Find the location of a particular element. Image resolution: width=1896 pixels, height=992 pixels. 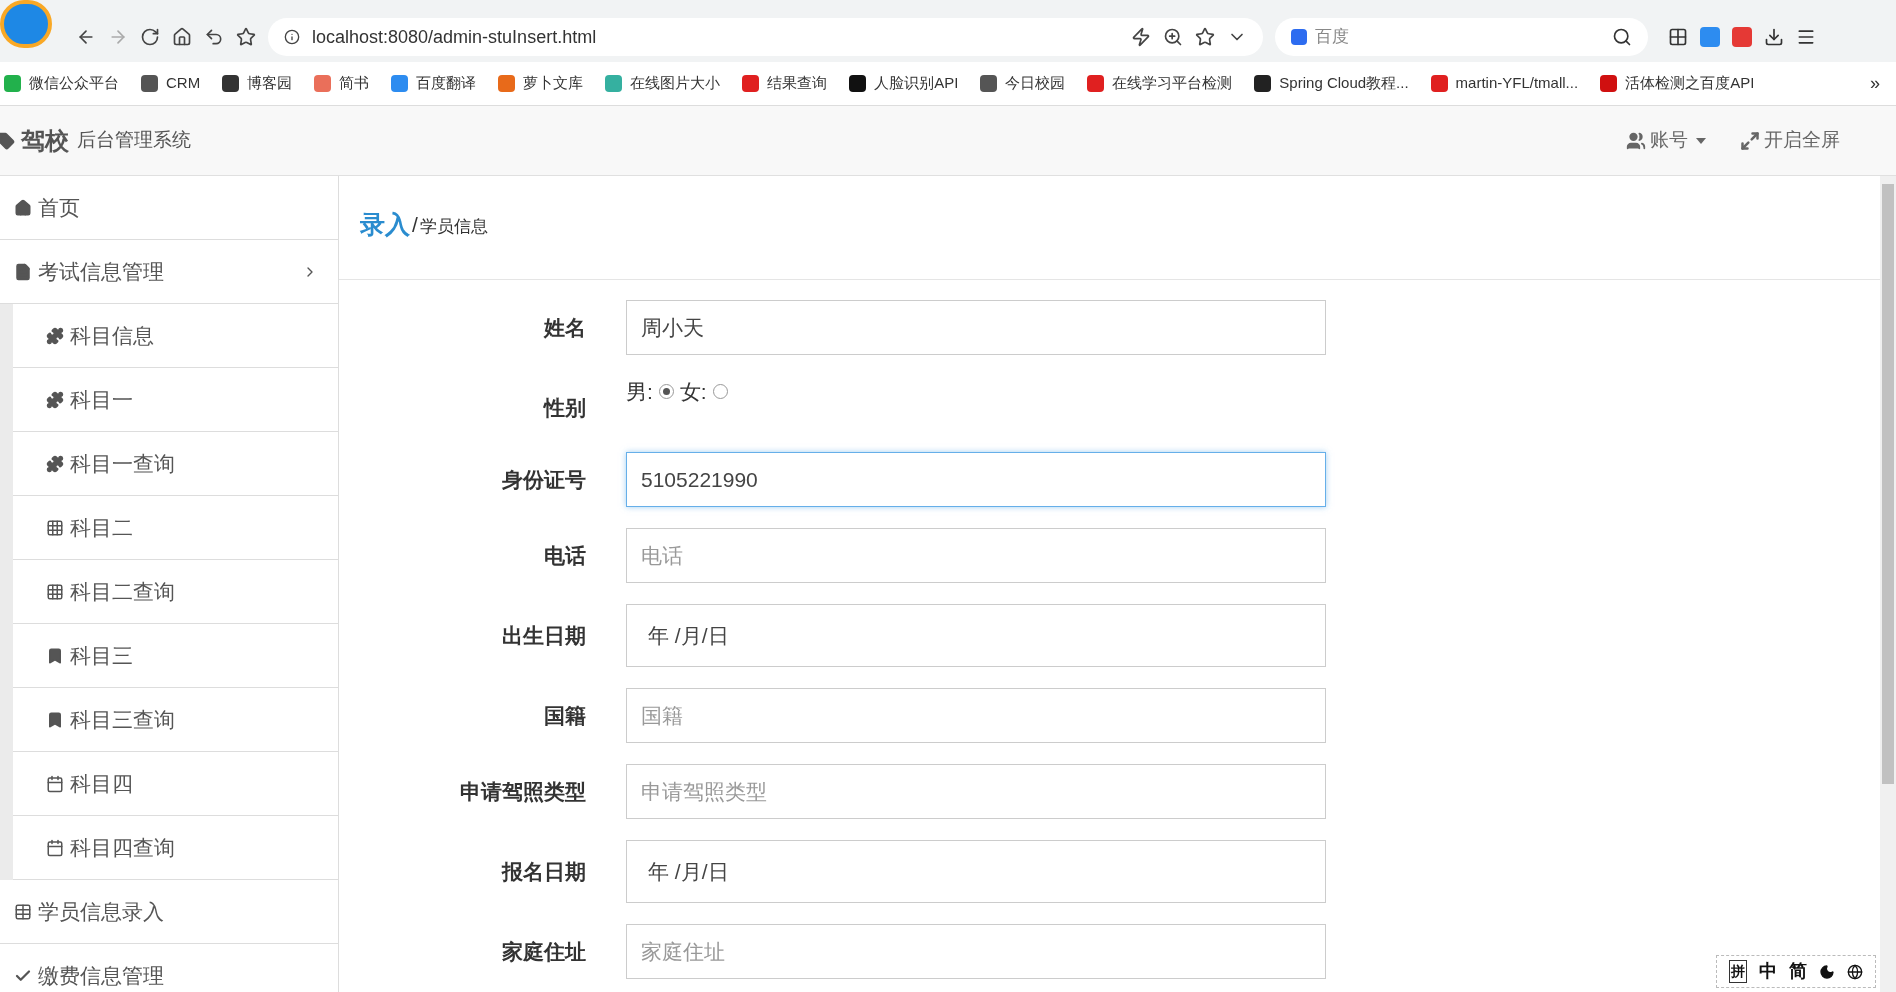

submenu-item: 科目四查询 is located at coordinates (175, 848).